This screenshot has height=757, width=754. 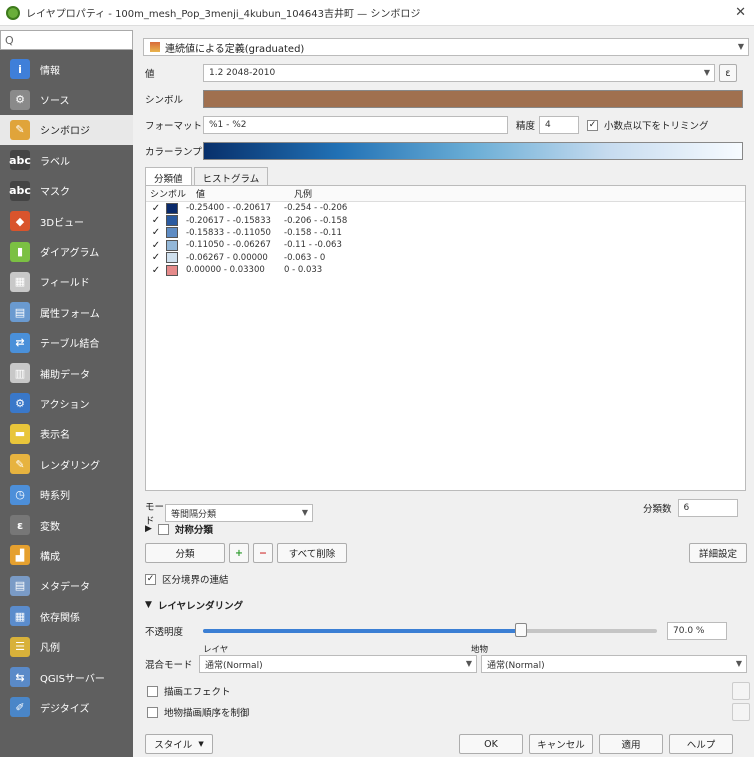 What do you see at coordinates (631, 744) in the screenshot?
I see `apply-button: 適用` at bounding box center [631, 744].